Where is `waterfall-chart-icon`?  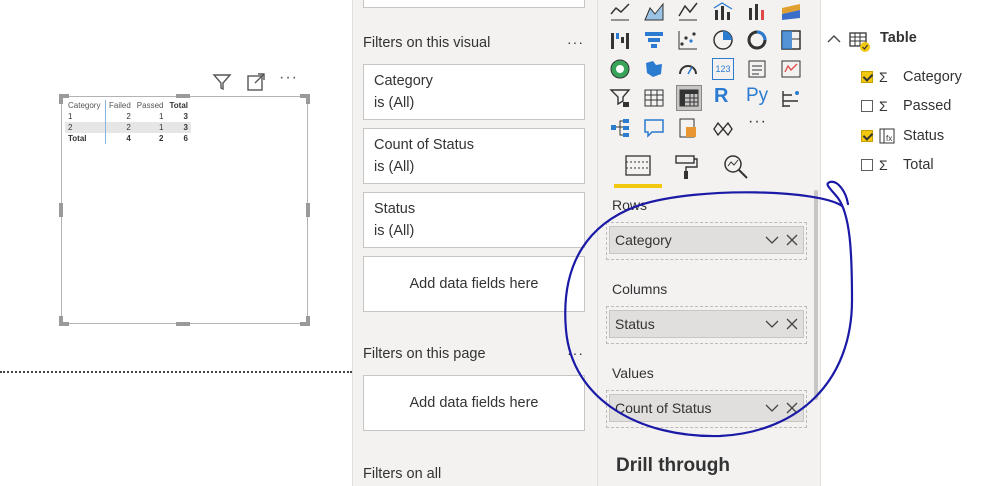
waterfall-chart-icon is located at coordinates (620, 40).